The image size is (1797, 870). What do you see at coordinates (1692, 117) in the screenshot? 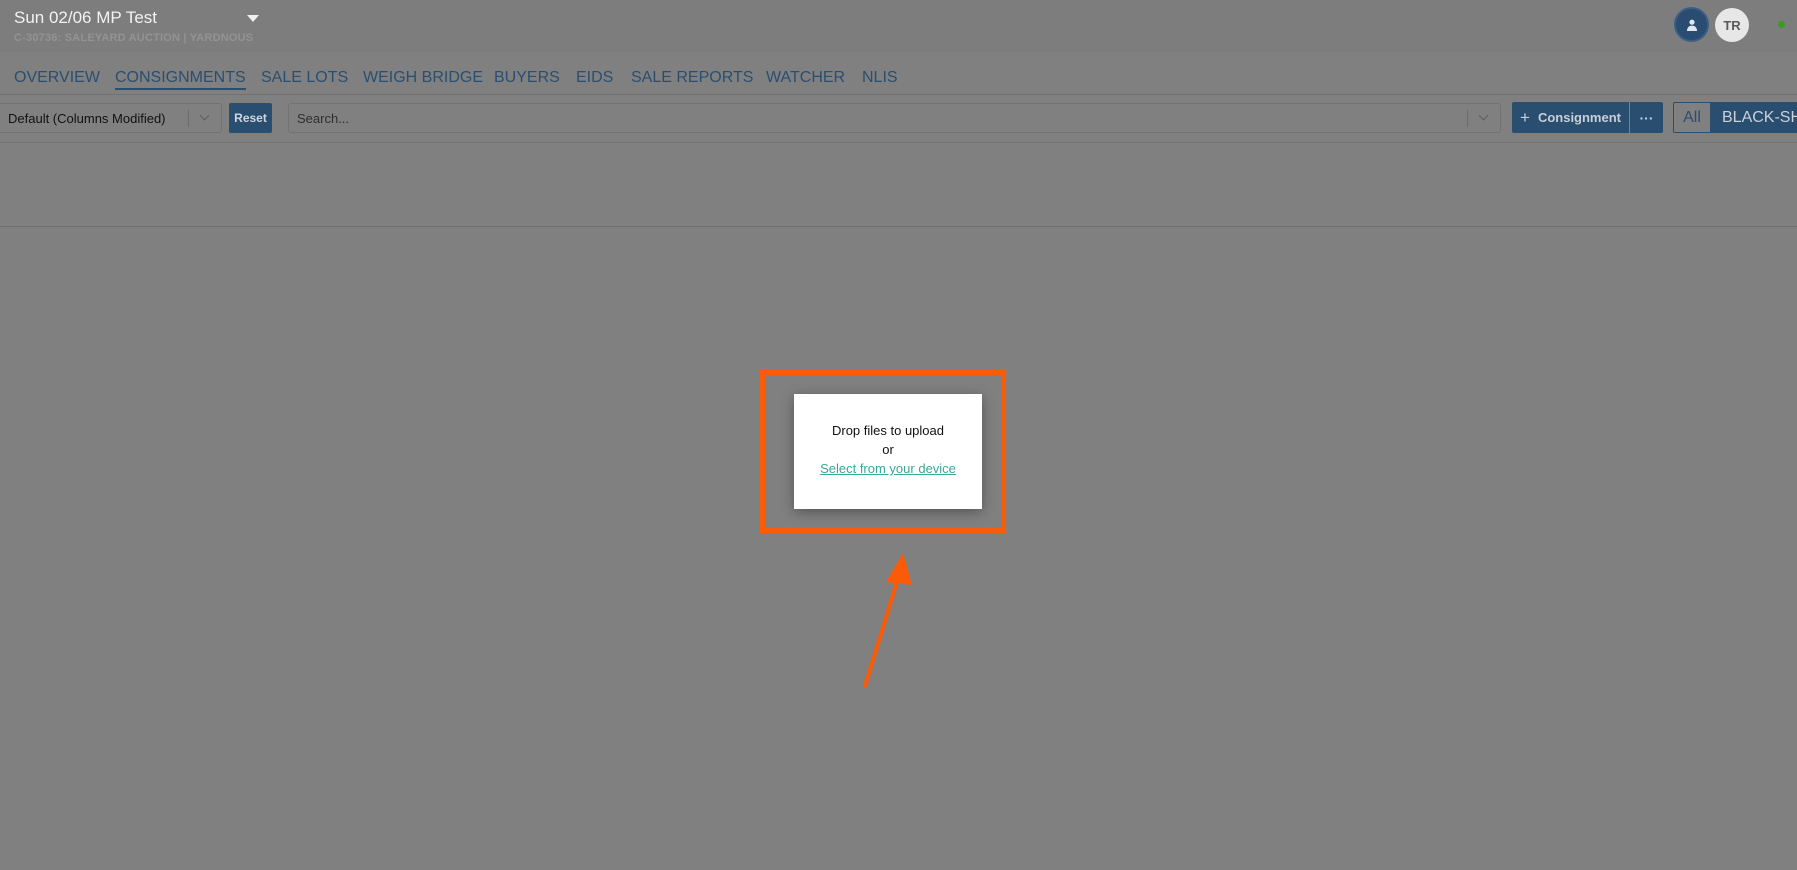
I see `filter-all-button: All` at bounding box center [1692, 117].